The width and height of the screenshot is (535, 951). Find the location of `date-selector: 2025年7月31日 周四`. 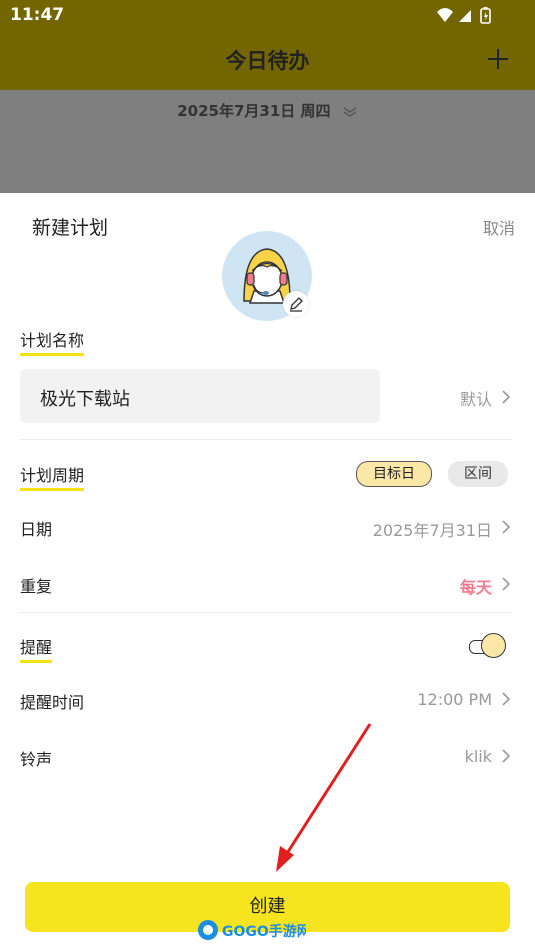

date-selector: 2025年7月31日 周四 is located at coordinates (267, 110).